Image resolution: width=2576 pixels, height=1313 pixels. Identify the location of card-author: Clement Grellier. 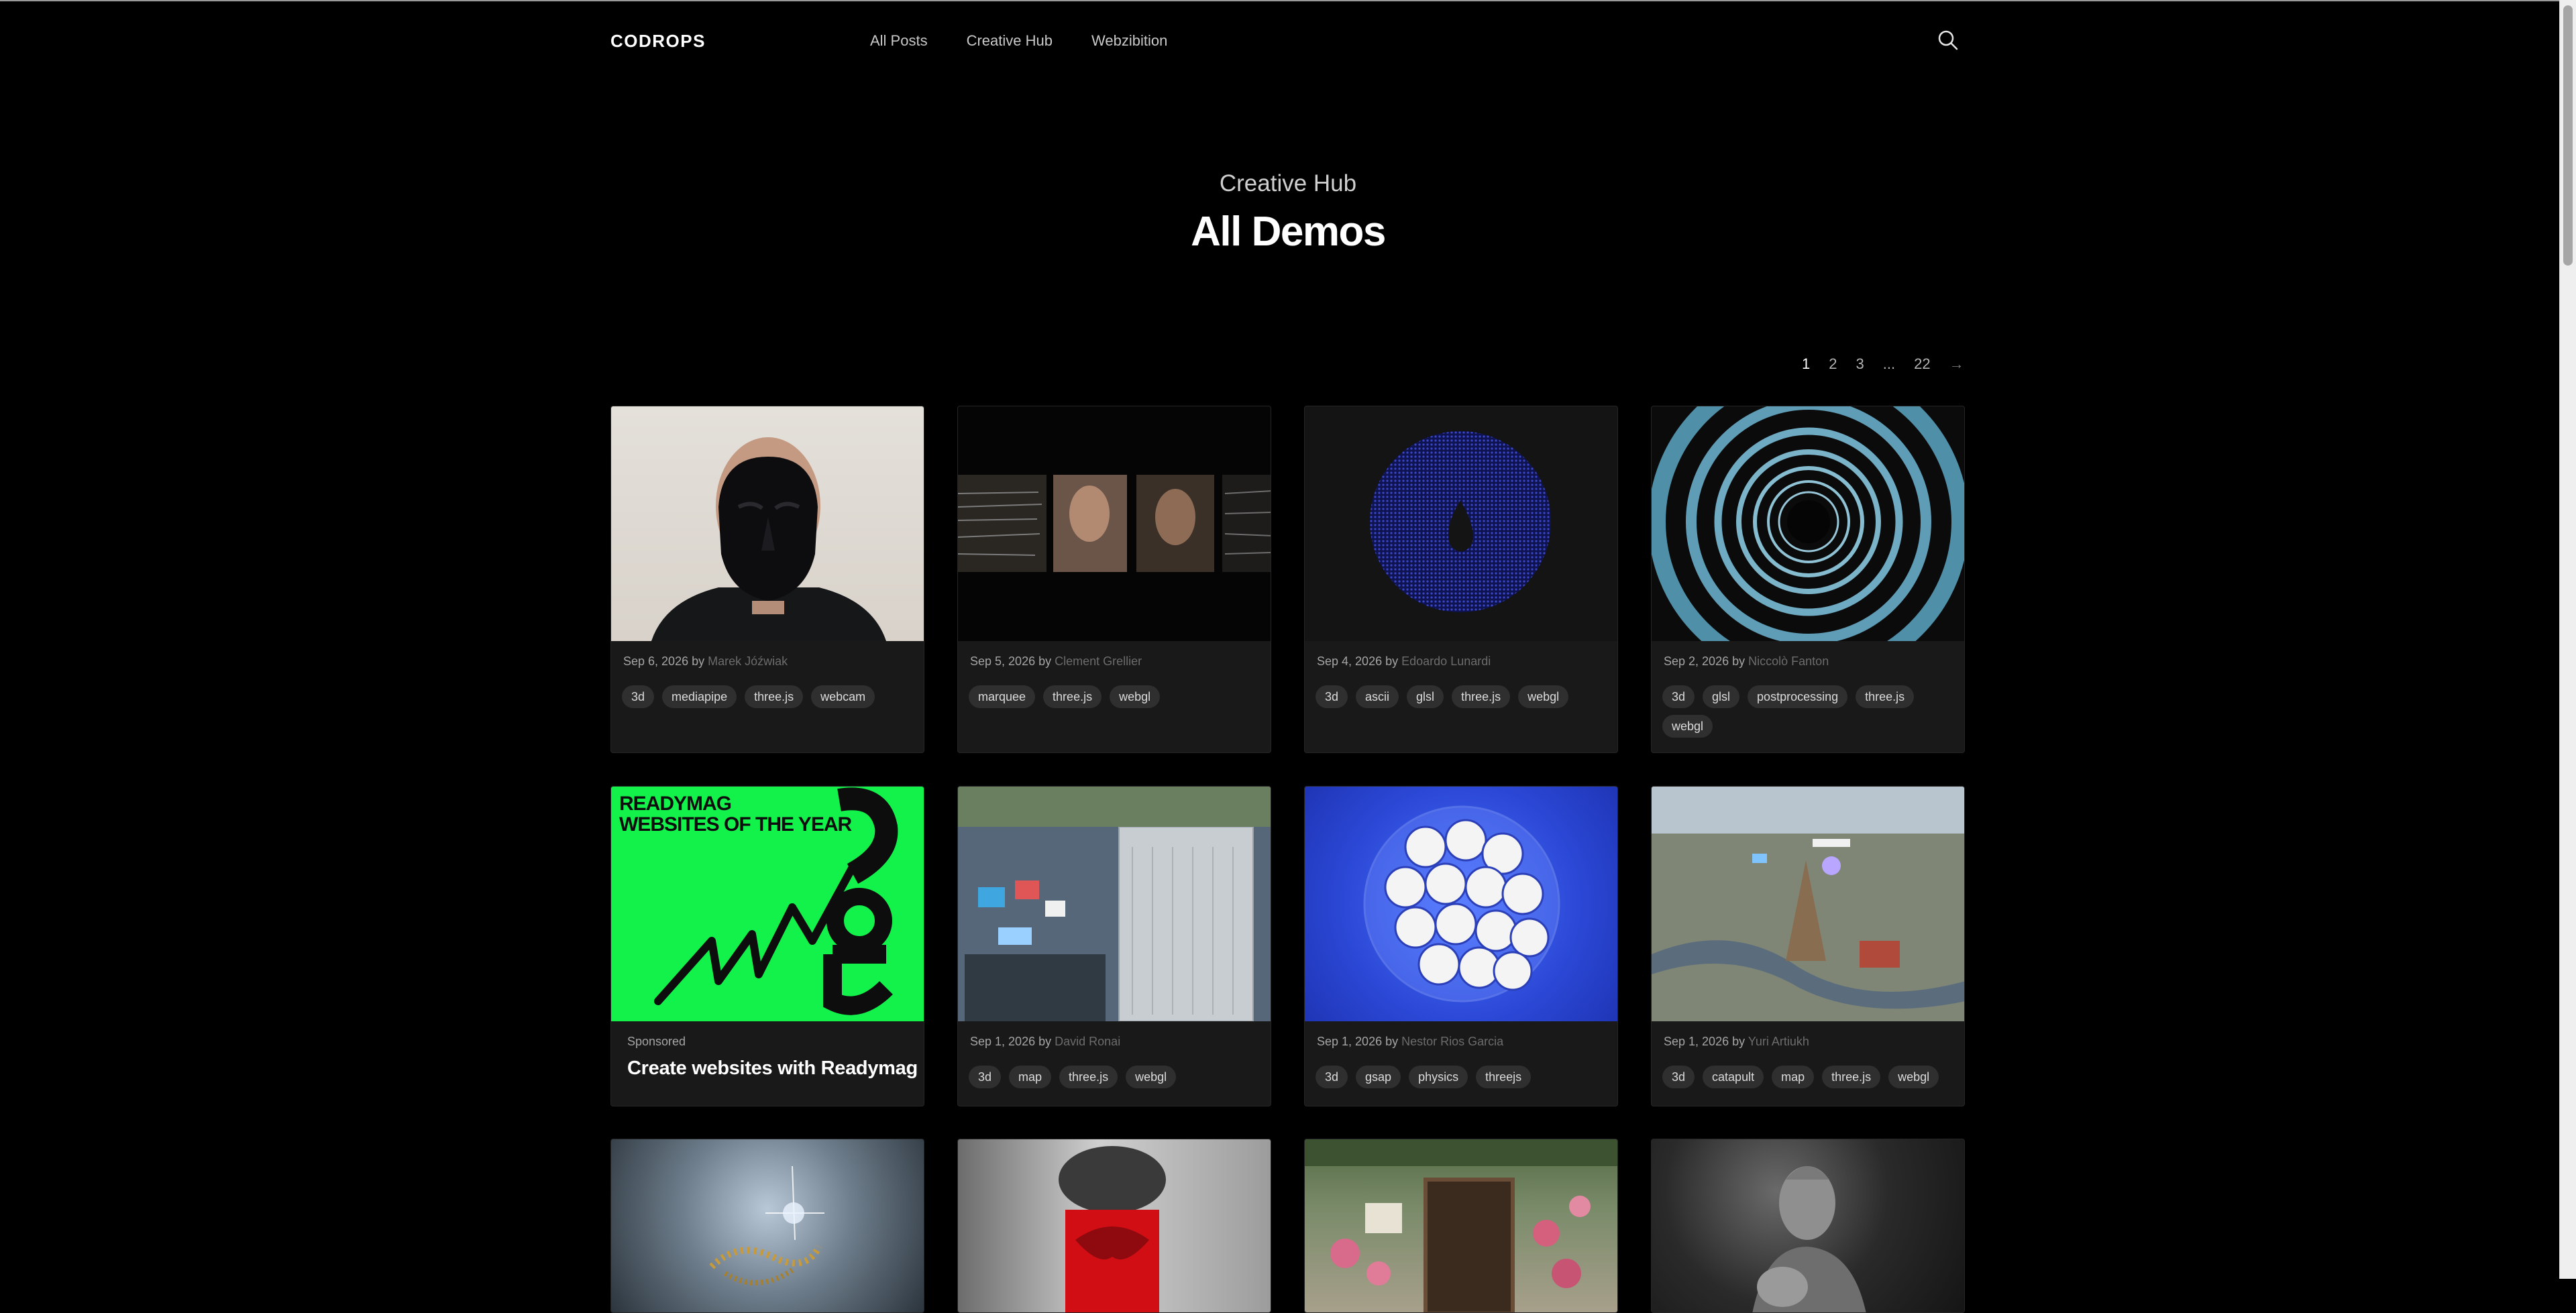
(1098, 661).